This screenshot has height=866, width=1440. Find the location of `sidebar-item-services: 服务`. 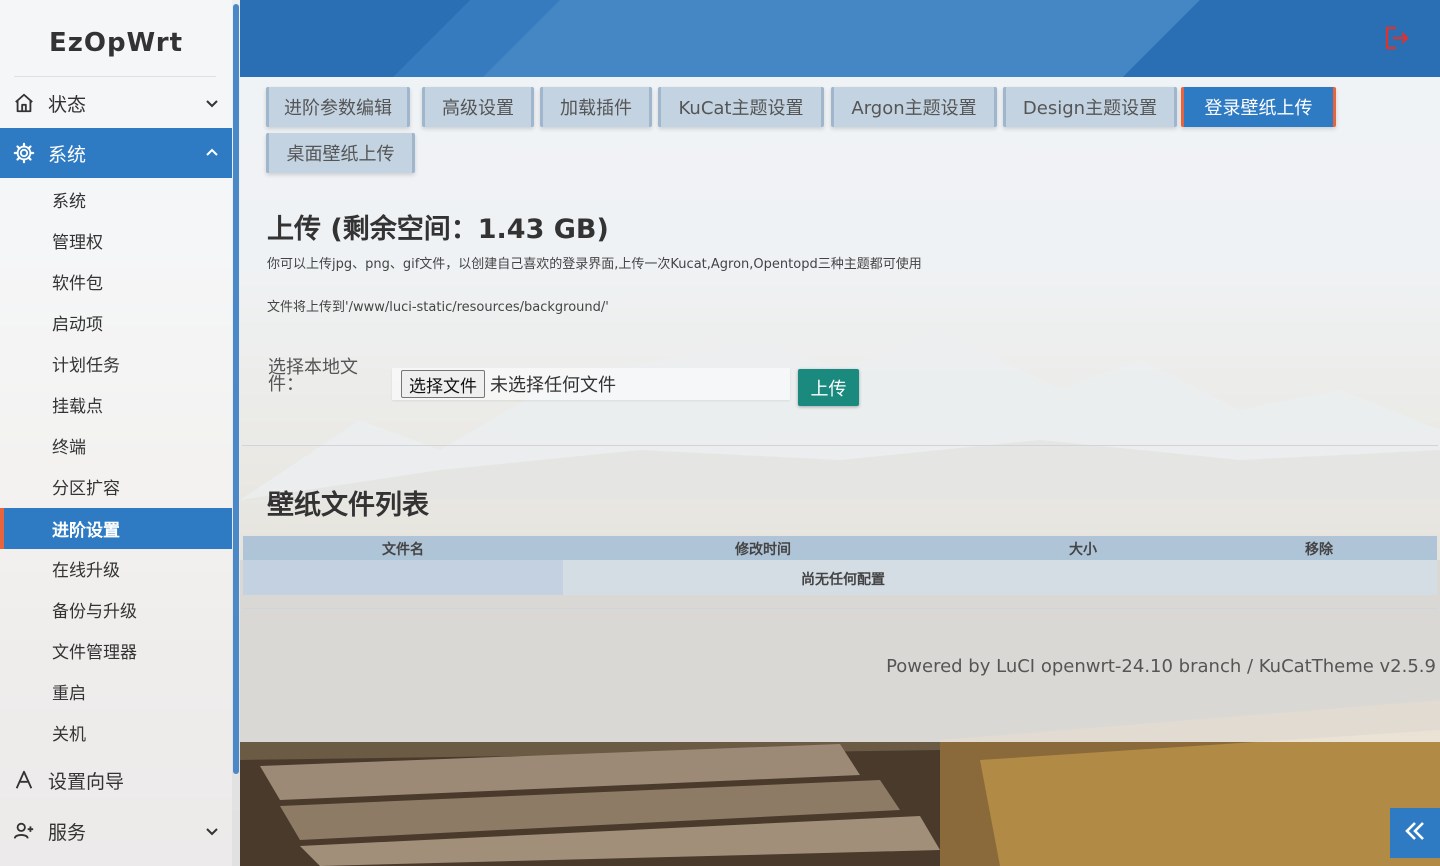

sidebar-item-services: 服务 is located at coordinates (116, 831).